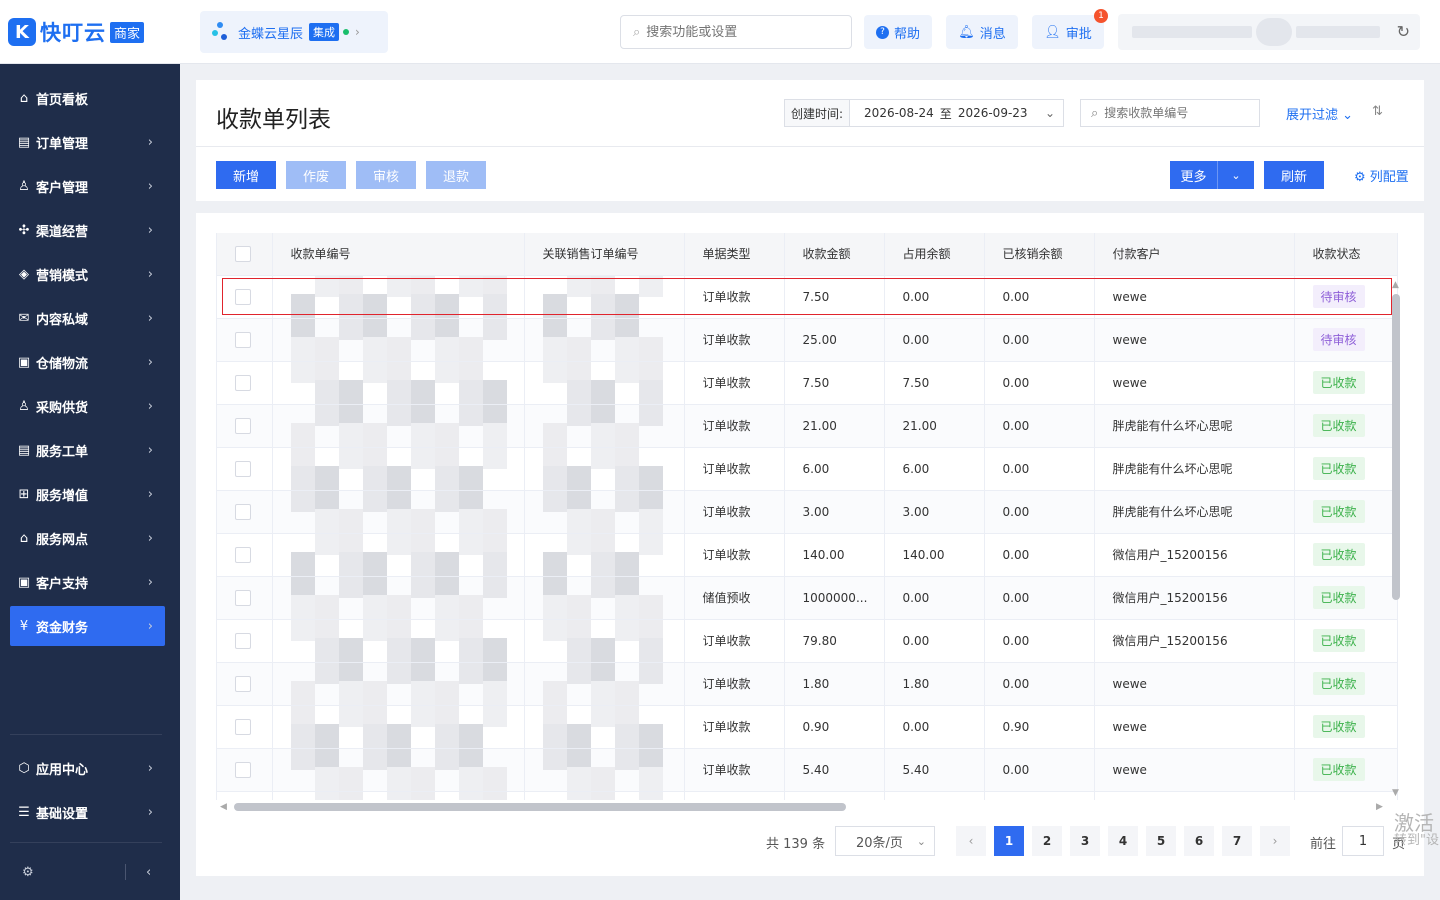 The image size is (1440, 900). Describe the element at coordinates (971, 841) in the screenshot. I see `prev-page-button: ‹` at that location.